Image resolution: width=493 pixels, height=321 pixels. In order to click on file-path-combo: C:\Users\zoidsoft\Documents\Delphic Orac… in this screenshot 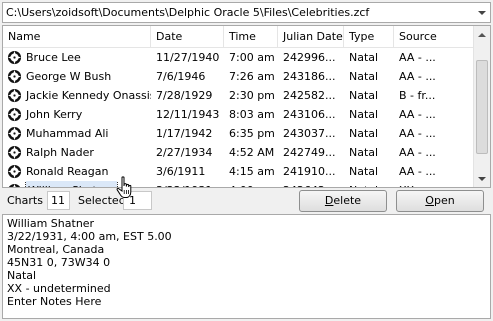, I will do `click(246, 12)`.